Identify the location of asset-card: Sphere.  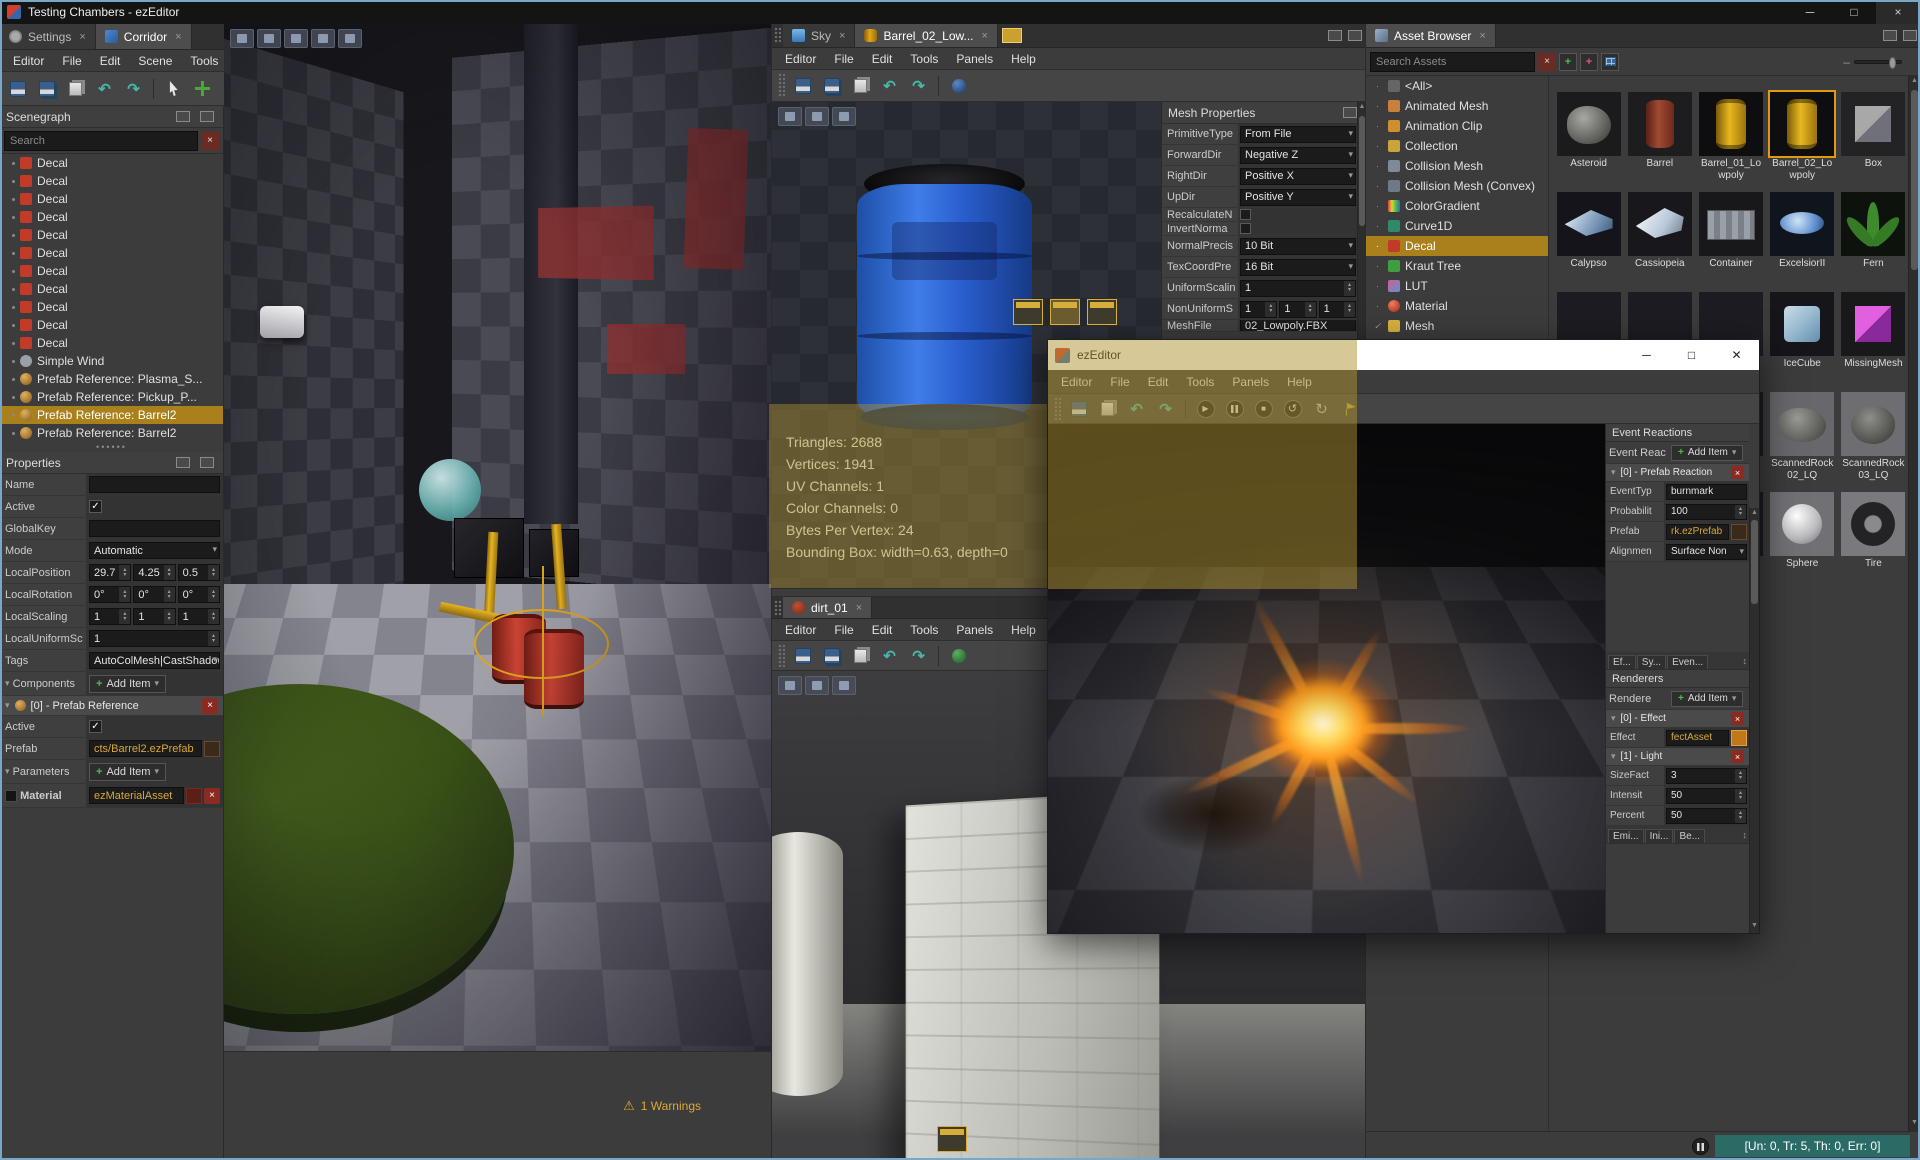
(1802, 542).